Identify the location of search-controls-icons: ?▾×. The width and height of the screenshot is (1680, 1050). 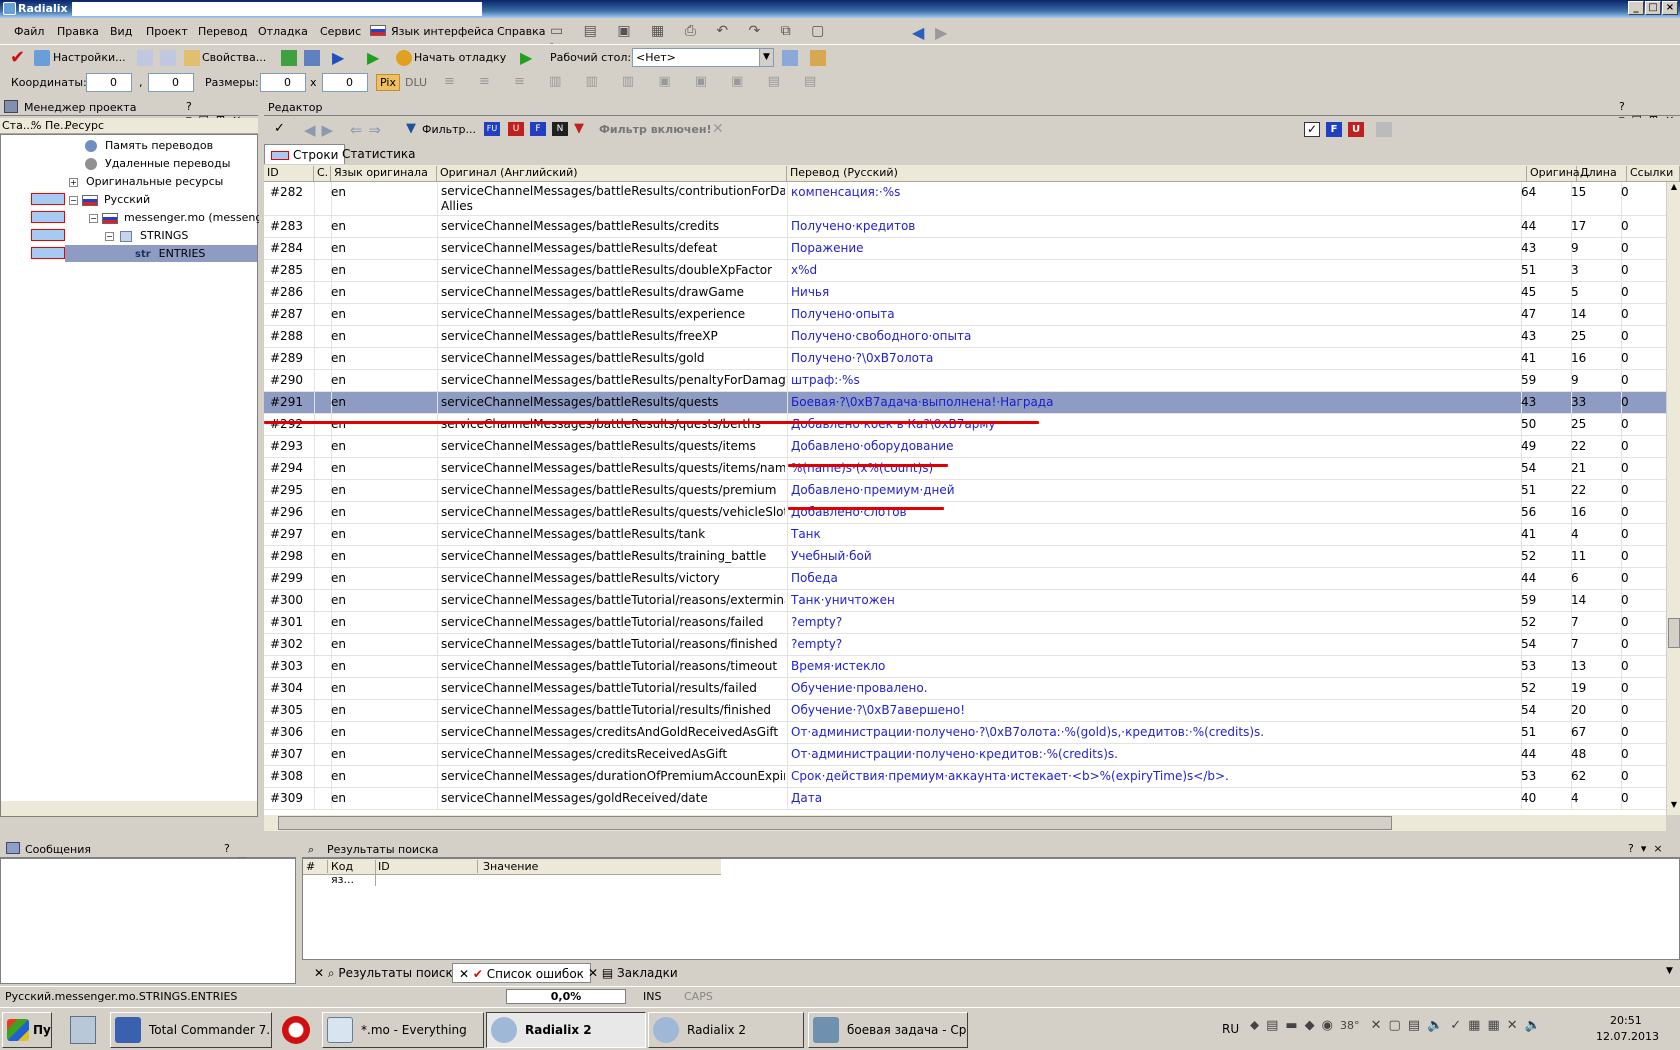
(1649, 848).